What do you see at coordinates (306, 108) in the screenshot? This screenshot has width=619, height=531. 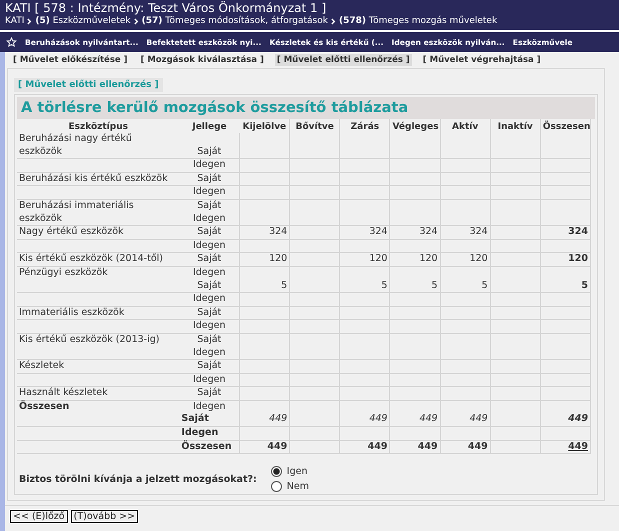 I see `table-title: A törlésre kerülő mozgások összesítő táblázata` at bounding box center [306, 108].